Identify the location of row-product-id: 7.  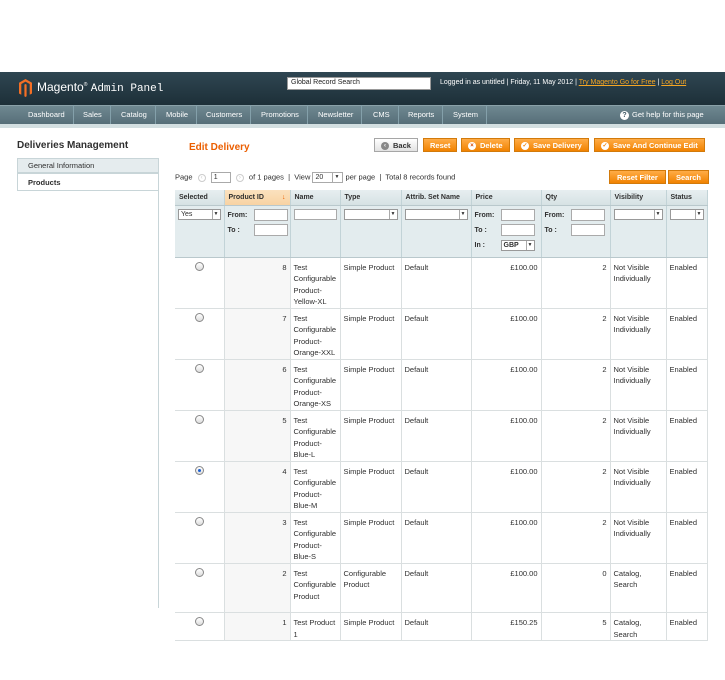
(257, 334).